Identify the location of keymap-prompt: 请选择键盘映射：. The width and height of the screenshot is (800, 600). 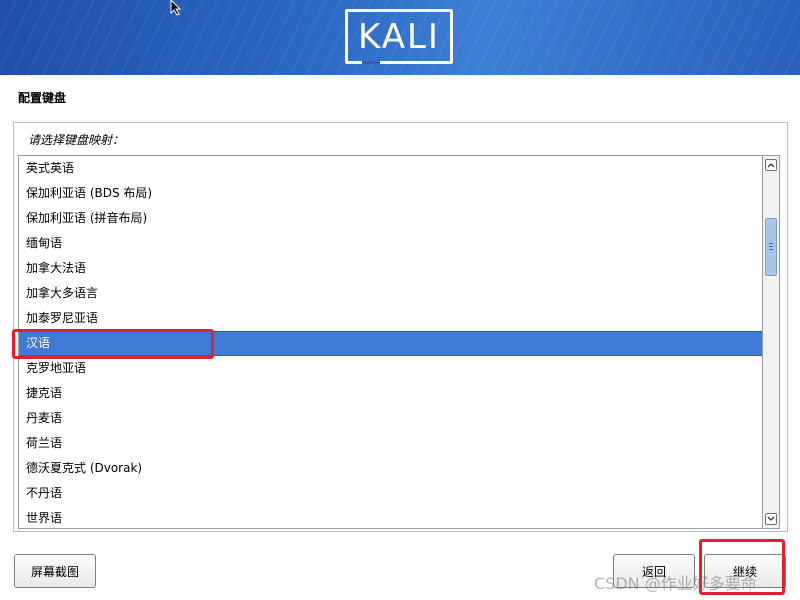
(76, 140).